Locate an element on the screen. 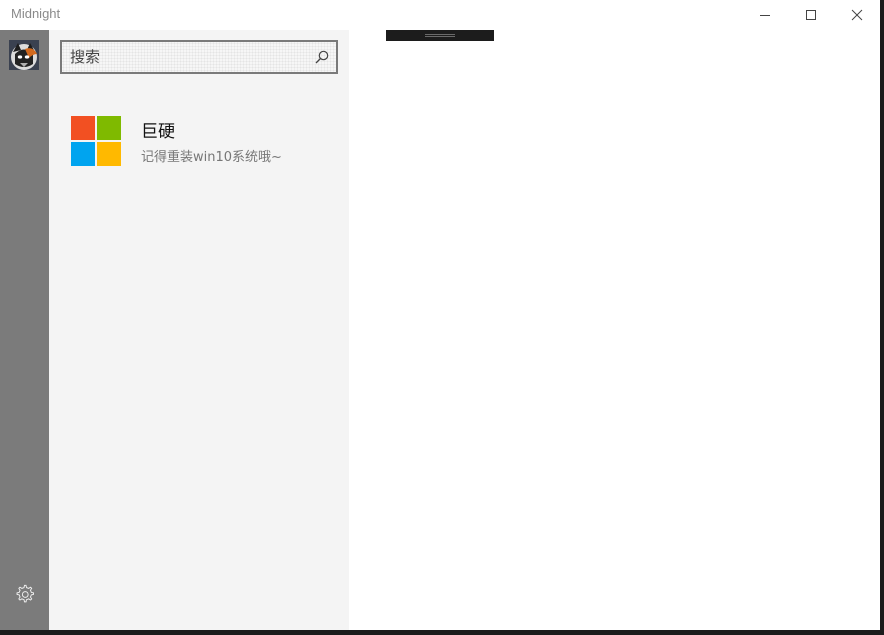 Image resolution: width=884 pixels, height=635 pixels. maximize-icon is located at coordinates (811, 15).